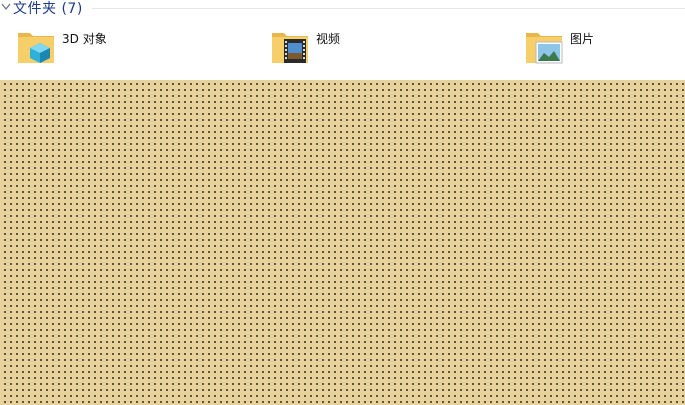  I want to click on folder-label: 视频, so click(328, 39).